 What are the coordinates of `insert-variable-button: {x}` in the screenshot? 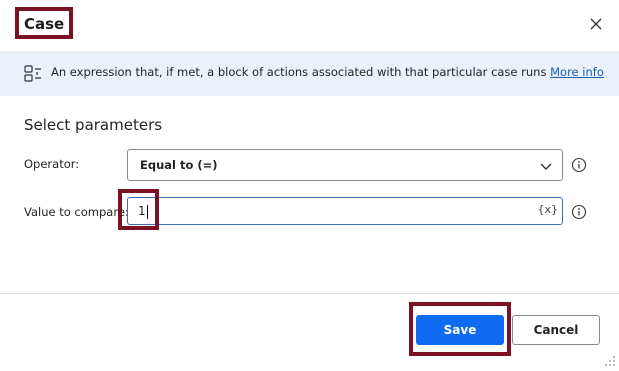 It's located at (547, 209).